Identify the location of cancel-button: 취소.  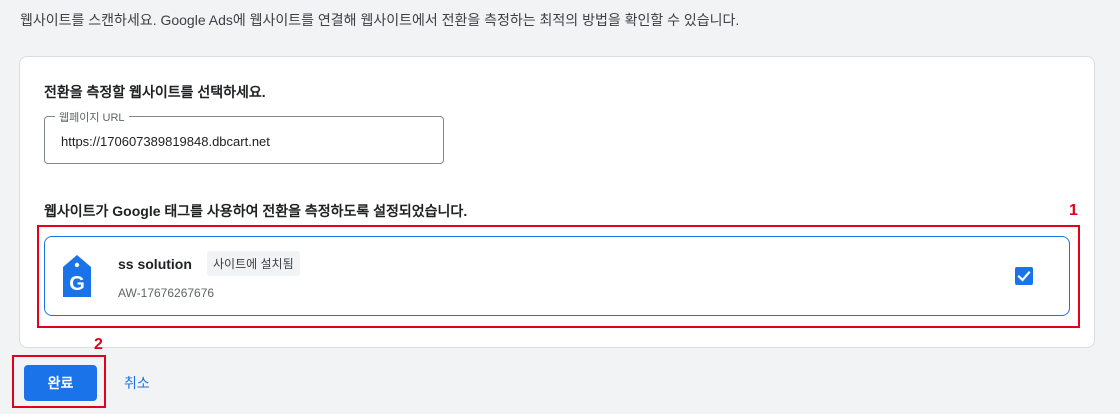
(137, 383).